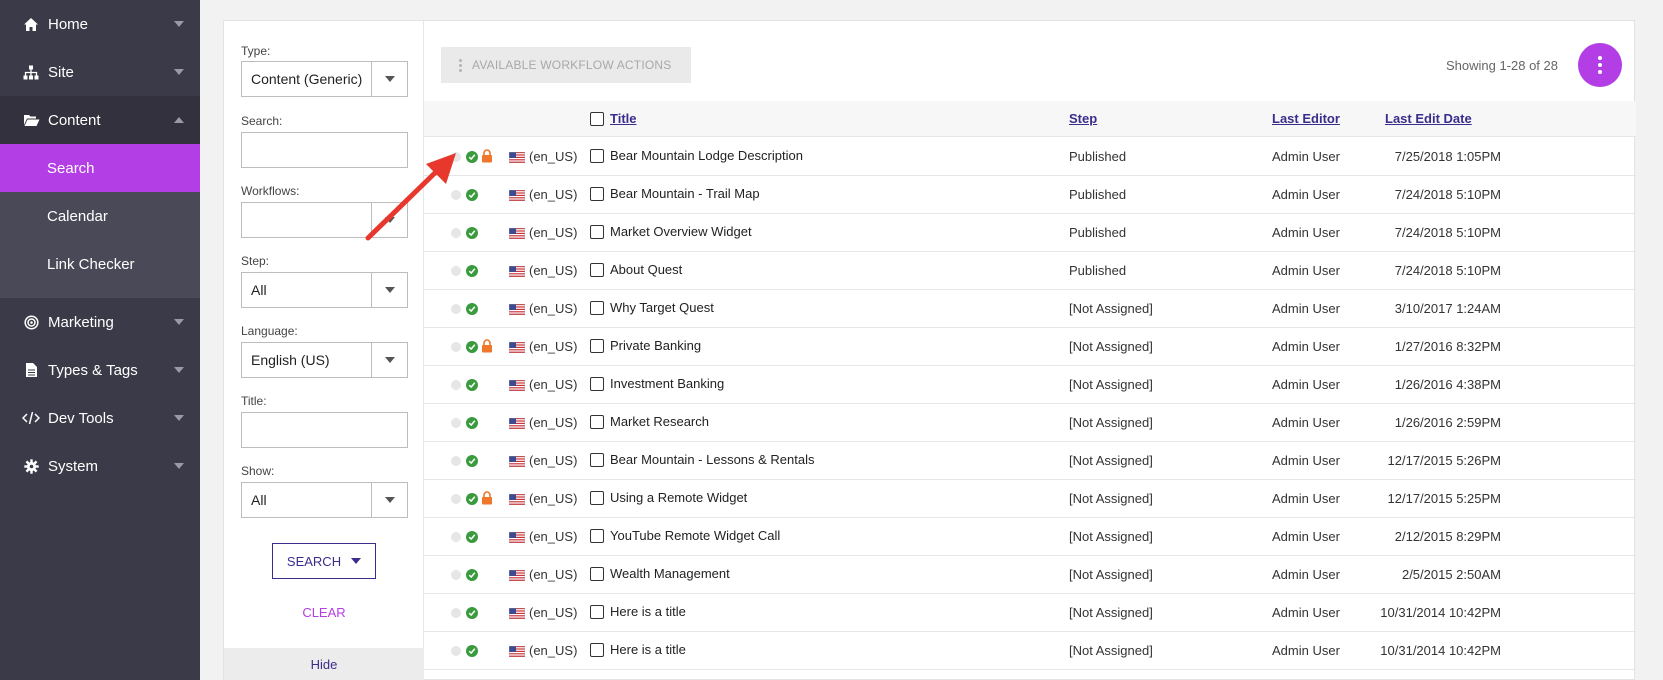 The image size is (1663, 680). Describe the element at coordinates (1428, 119) in the screenshot. I see `column-header-last-edit-date: Last Edit Date` at that location.